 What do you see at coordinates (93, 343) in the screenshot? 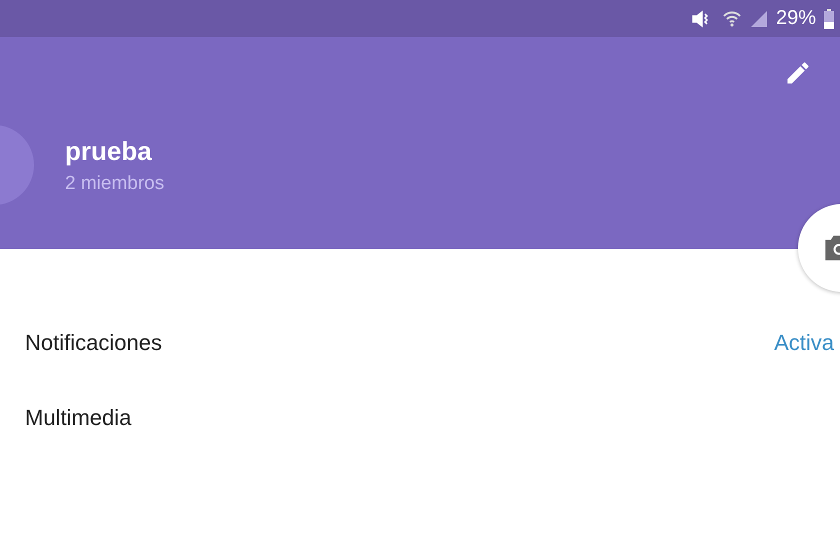
I see `setting-label: Notificaciones` at bounding box center [93, 343].